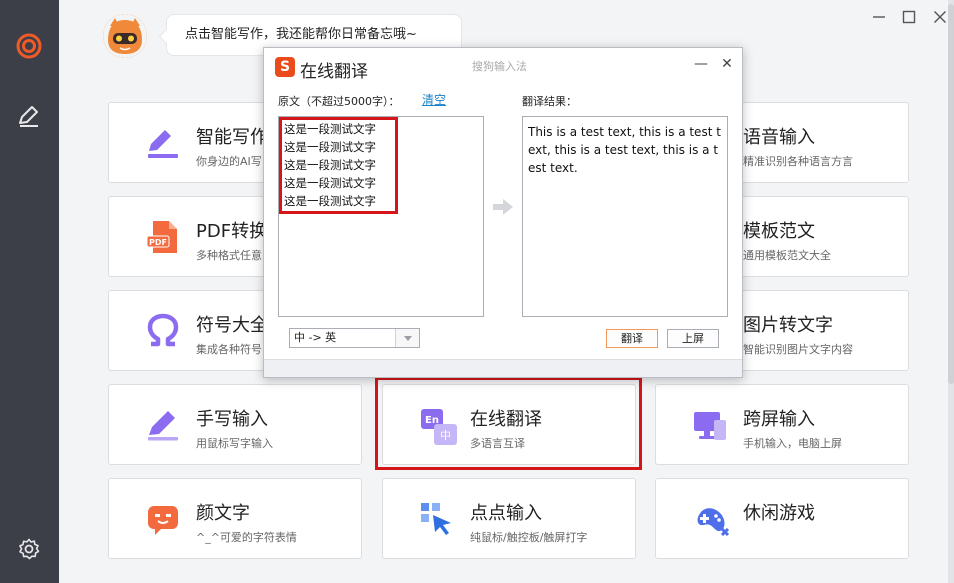 This screenshot has width=954, height=583. I want to click on click-input-icon, so click(437, 519).